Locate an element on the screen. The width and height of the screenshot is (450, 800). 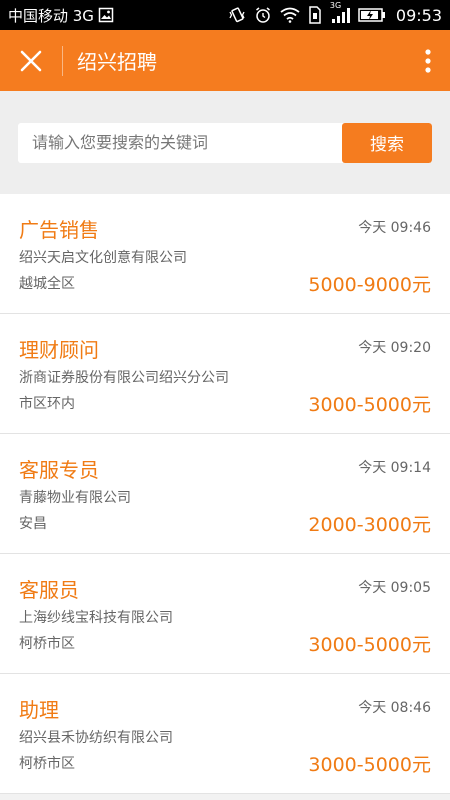
job-company: 上海纱线宝科技有限公司 is located at coordinates (96, 618).